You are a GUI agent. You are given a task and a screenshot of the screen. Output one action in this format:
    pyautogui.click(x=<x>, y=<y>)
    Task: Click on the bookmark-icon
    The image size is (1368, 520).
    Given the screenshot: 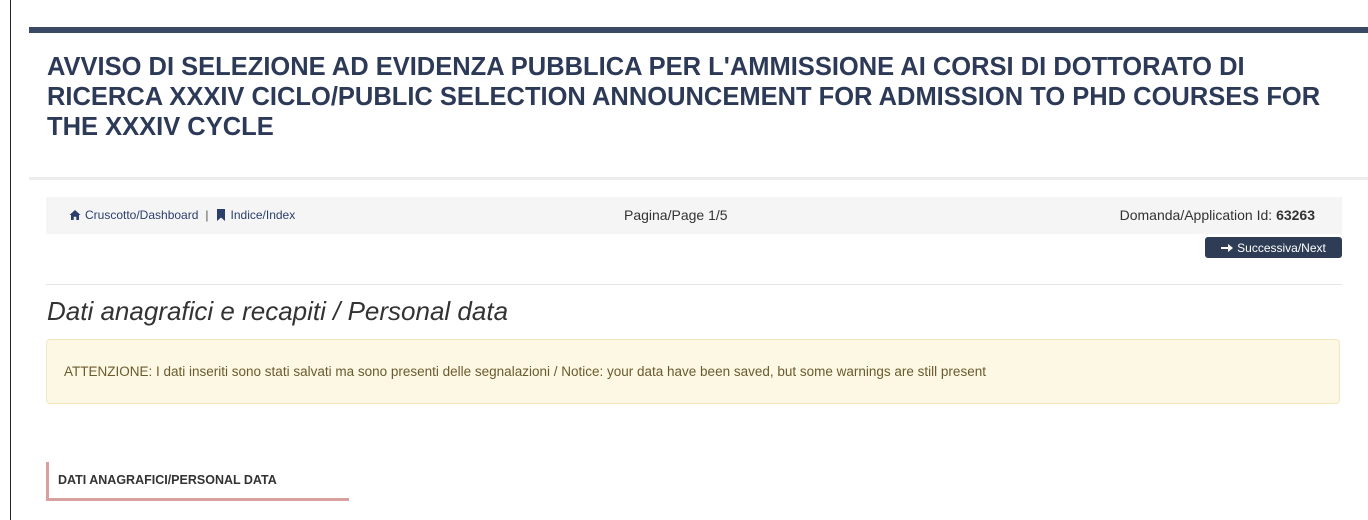 What is the action you would take?
    pyautogui.click(x=221, y=215)
    